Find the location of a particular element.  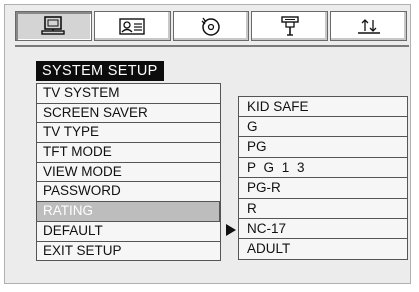

menu-item-exit-setup: EXIT SETUP is located at coordinates (128, 251).